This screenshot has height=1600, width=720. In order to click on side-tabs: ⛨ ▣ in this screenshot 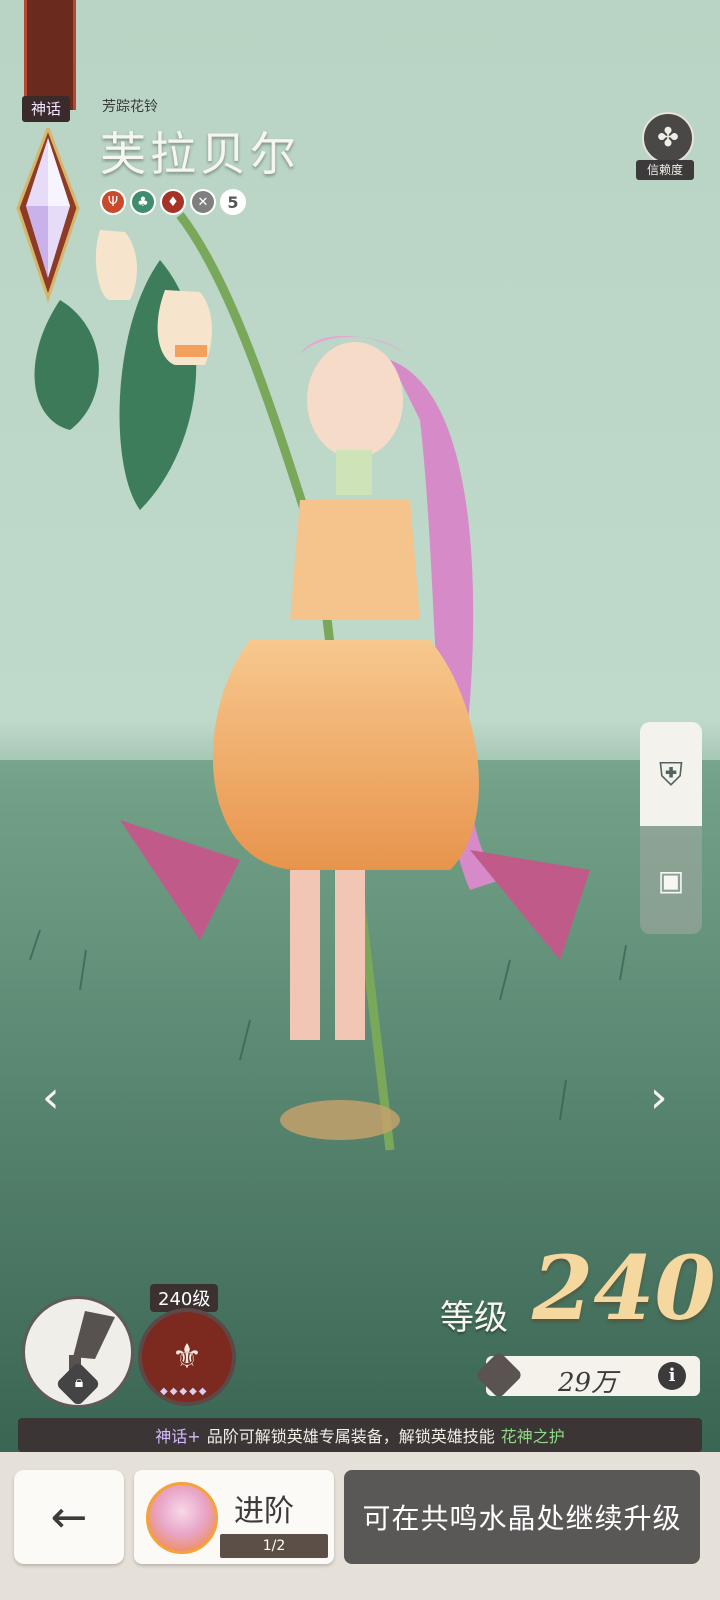, I will do `click(671, 828)`.